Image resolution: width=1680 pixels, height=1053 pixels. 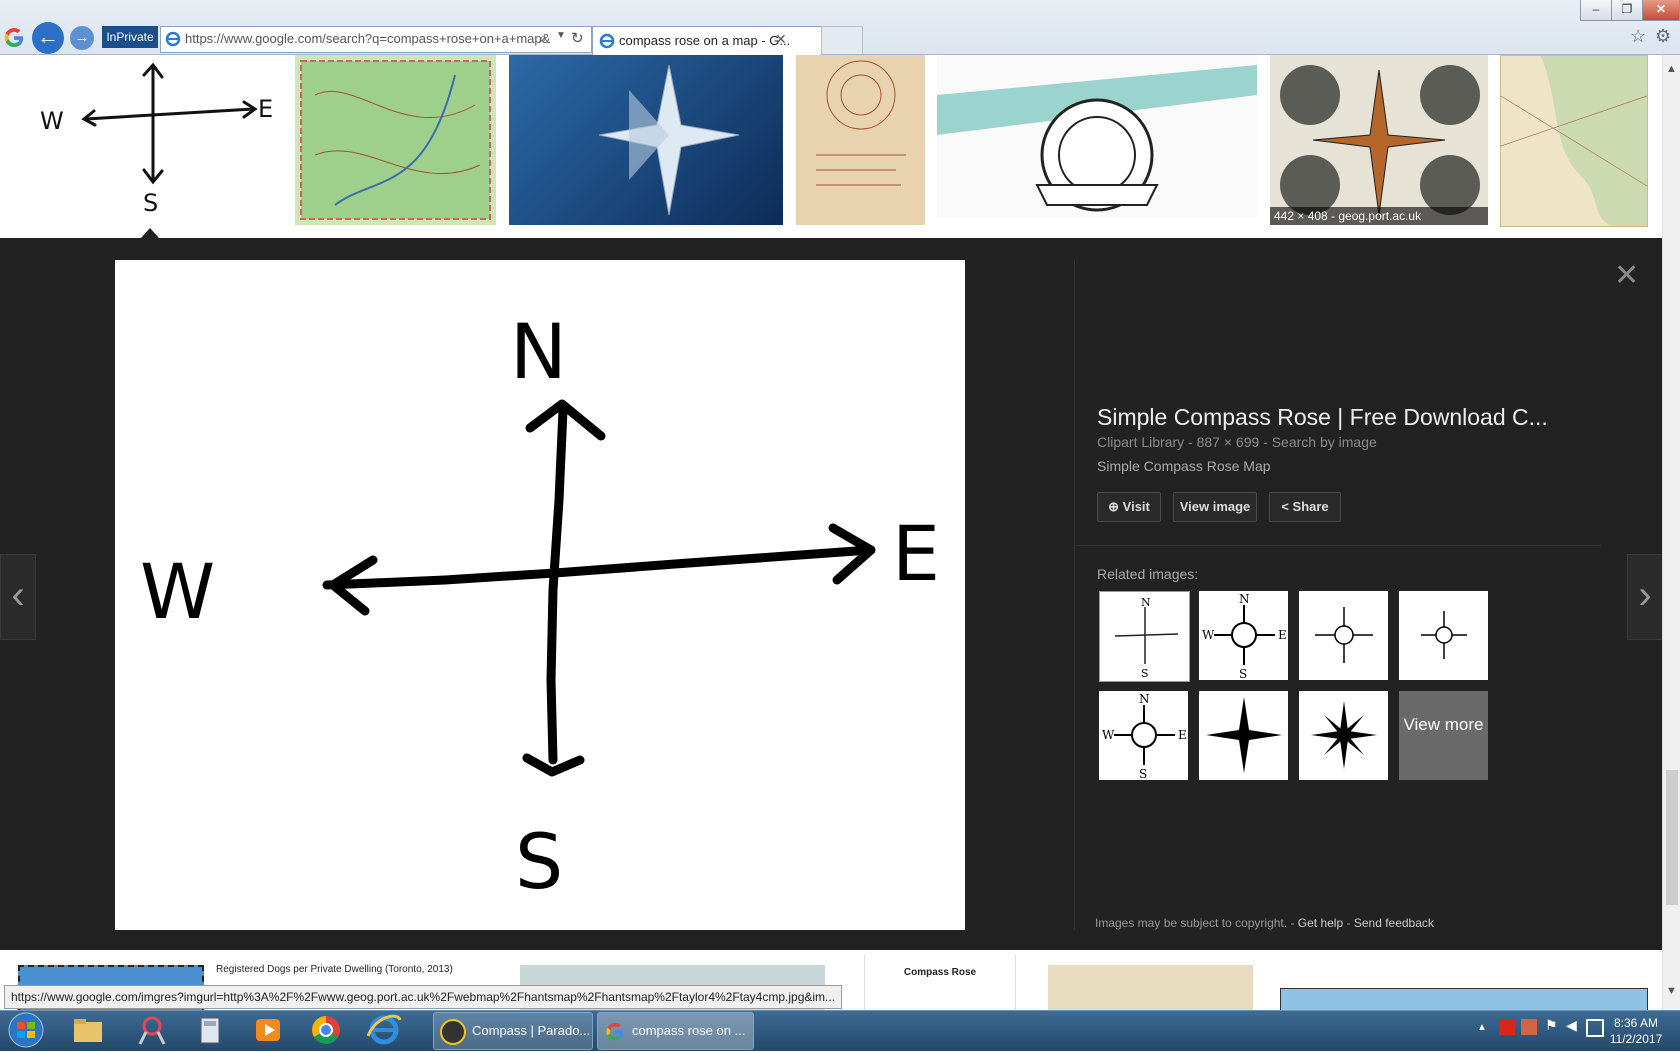 What do you see at coordinates (1074, 595) in the screenshot?
I see `viewer-divider` at bounding box center [1074, 595].